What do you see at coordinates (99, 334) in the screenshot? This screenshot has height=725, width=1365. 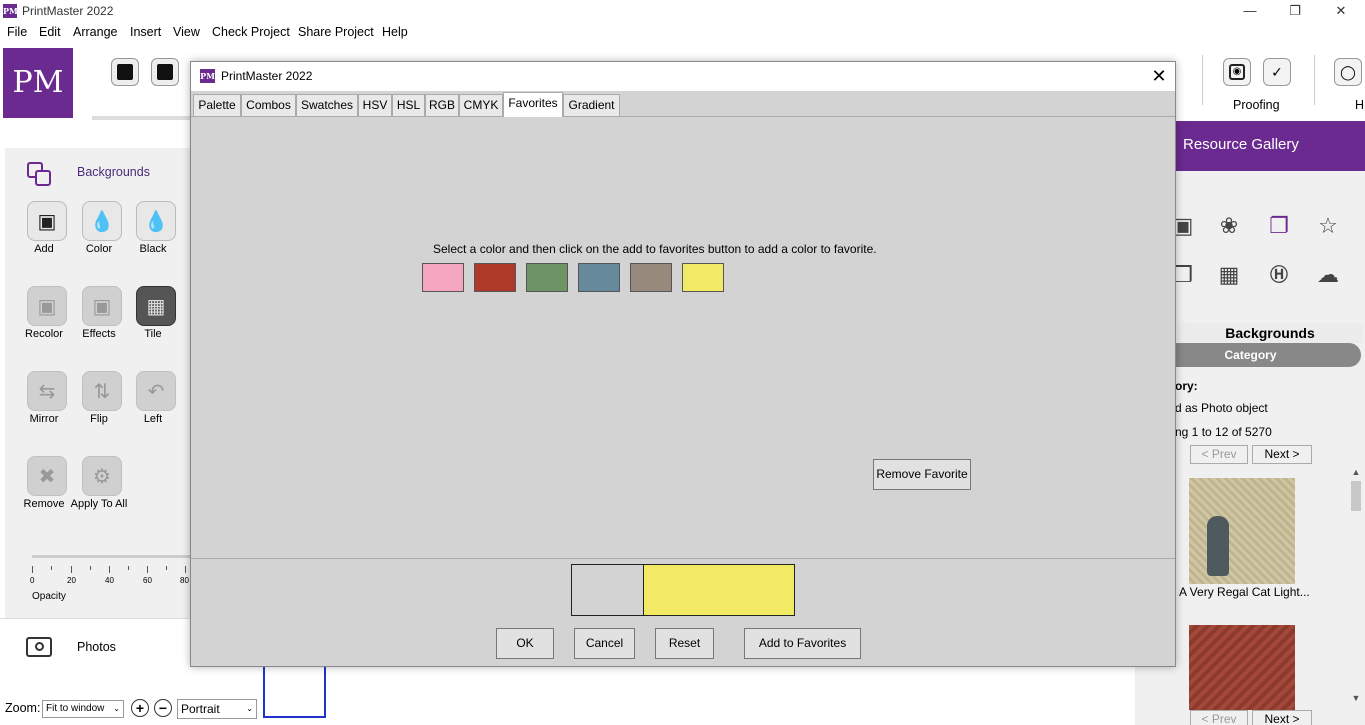 I see `tool-label: Effects` at bounding box center [99, 334].